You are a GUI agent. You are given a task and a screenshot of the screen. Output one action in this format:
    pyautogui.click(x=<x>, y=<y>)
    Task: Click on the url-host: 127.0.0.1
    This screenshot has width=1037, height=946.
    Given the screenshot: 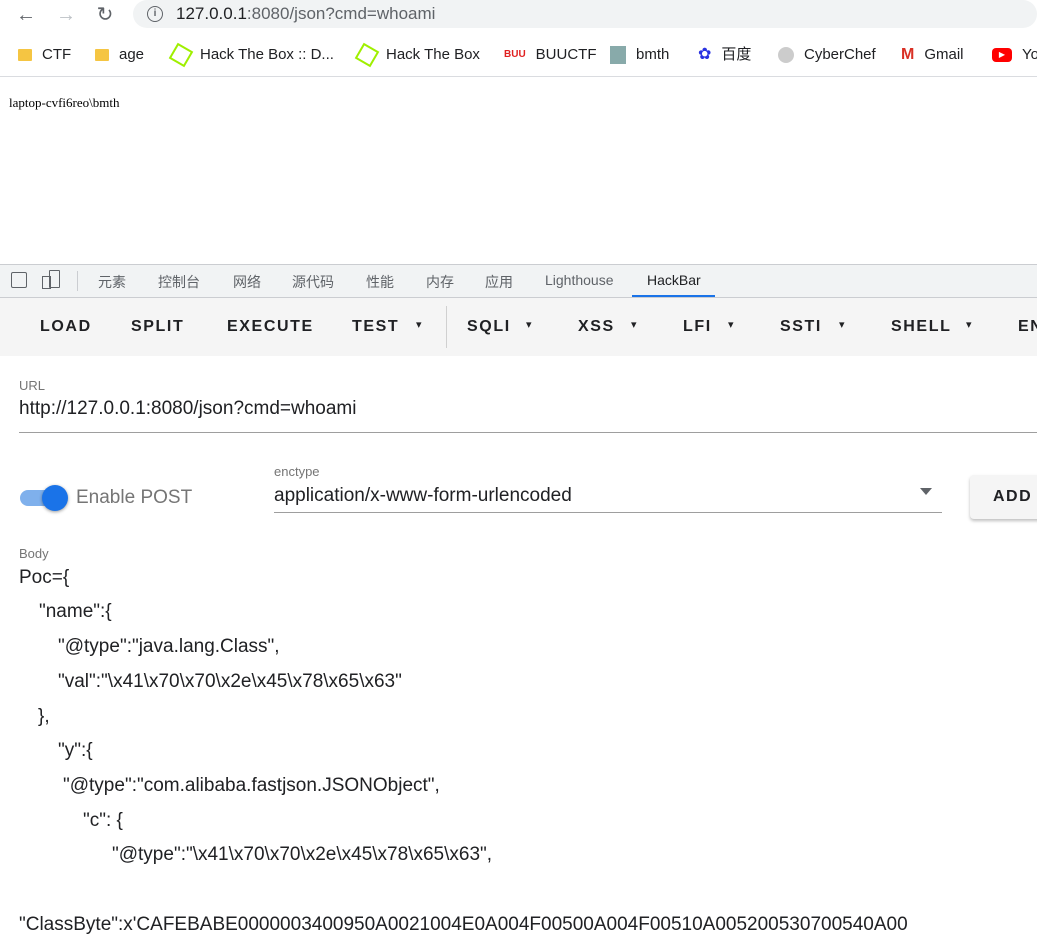 What is the action you would take?
    pyautogui.click(x=211, y=13)
    